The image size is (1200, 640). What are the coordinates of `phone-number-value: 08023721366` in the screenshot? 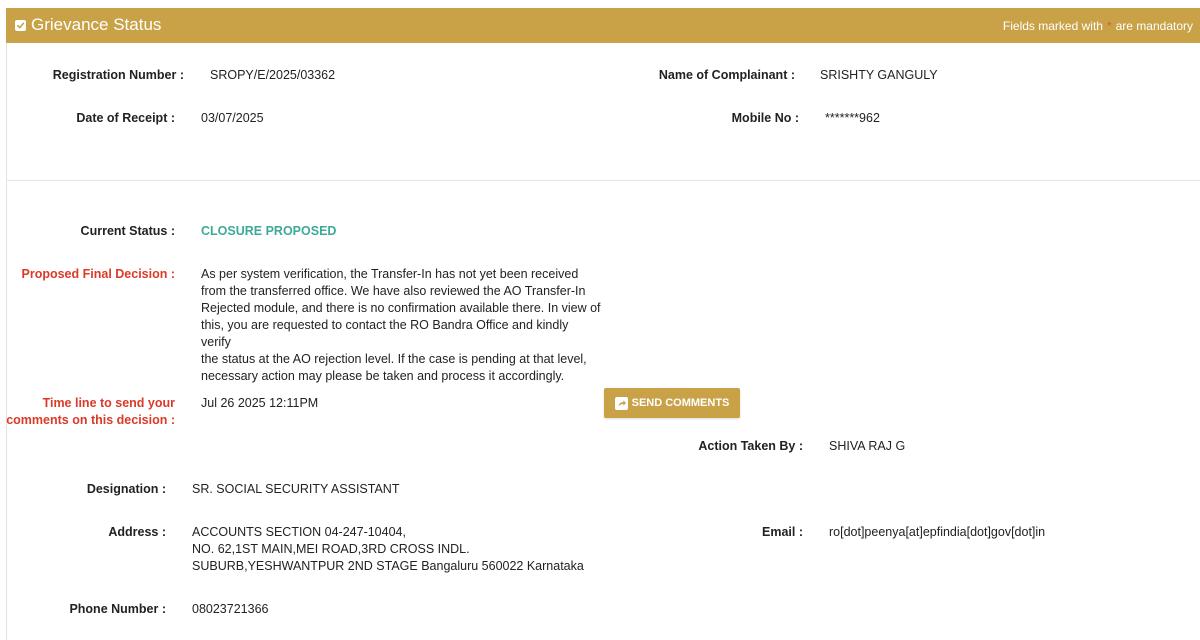 It's located at (230, 609).